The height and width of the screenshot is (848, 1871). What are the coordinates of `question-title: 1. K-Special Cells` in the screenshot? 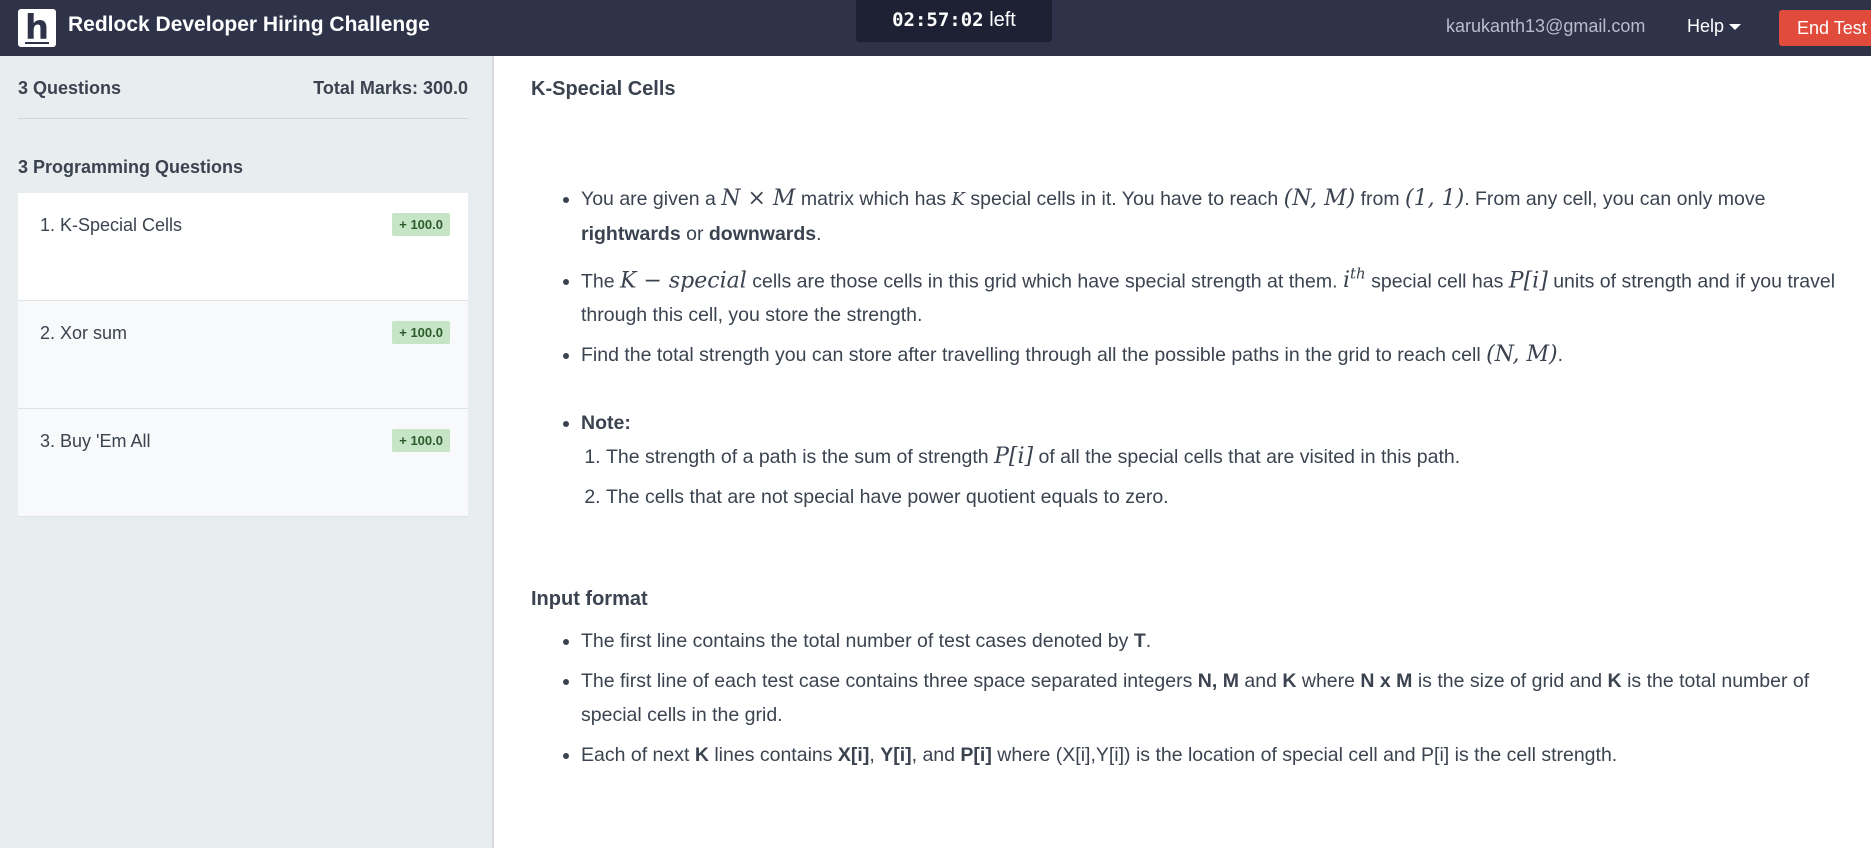 It's located at (111, 225).